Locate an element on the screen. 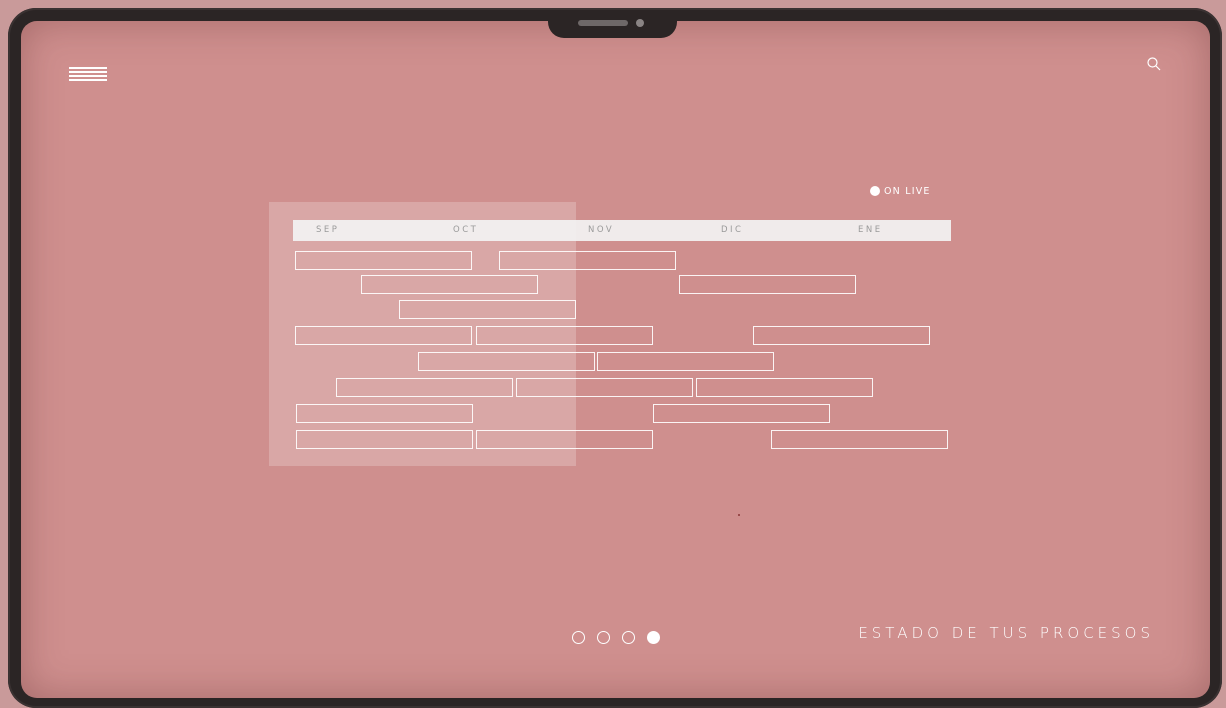  month-label: DIC is located at coordinates (732, 230).